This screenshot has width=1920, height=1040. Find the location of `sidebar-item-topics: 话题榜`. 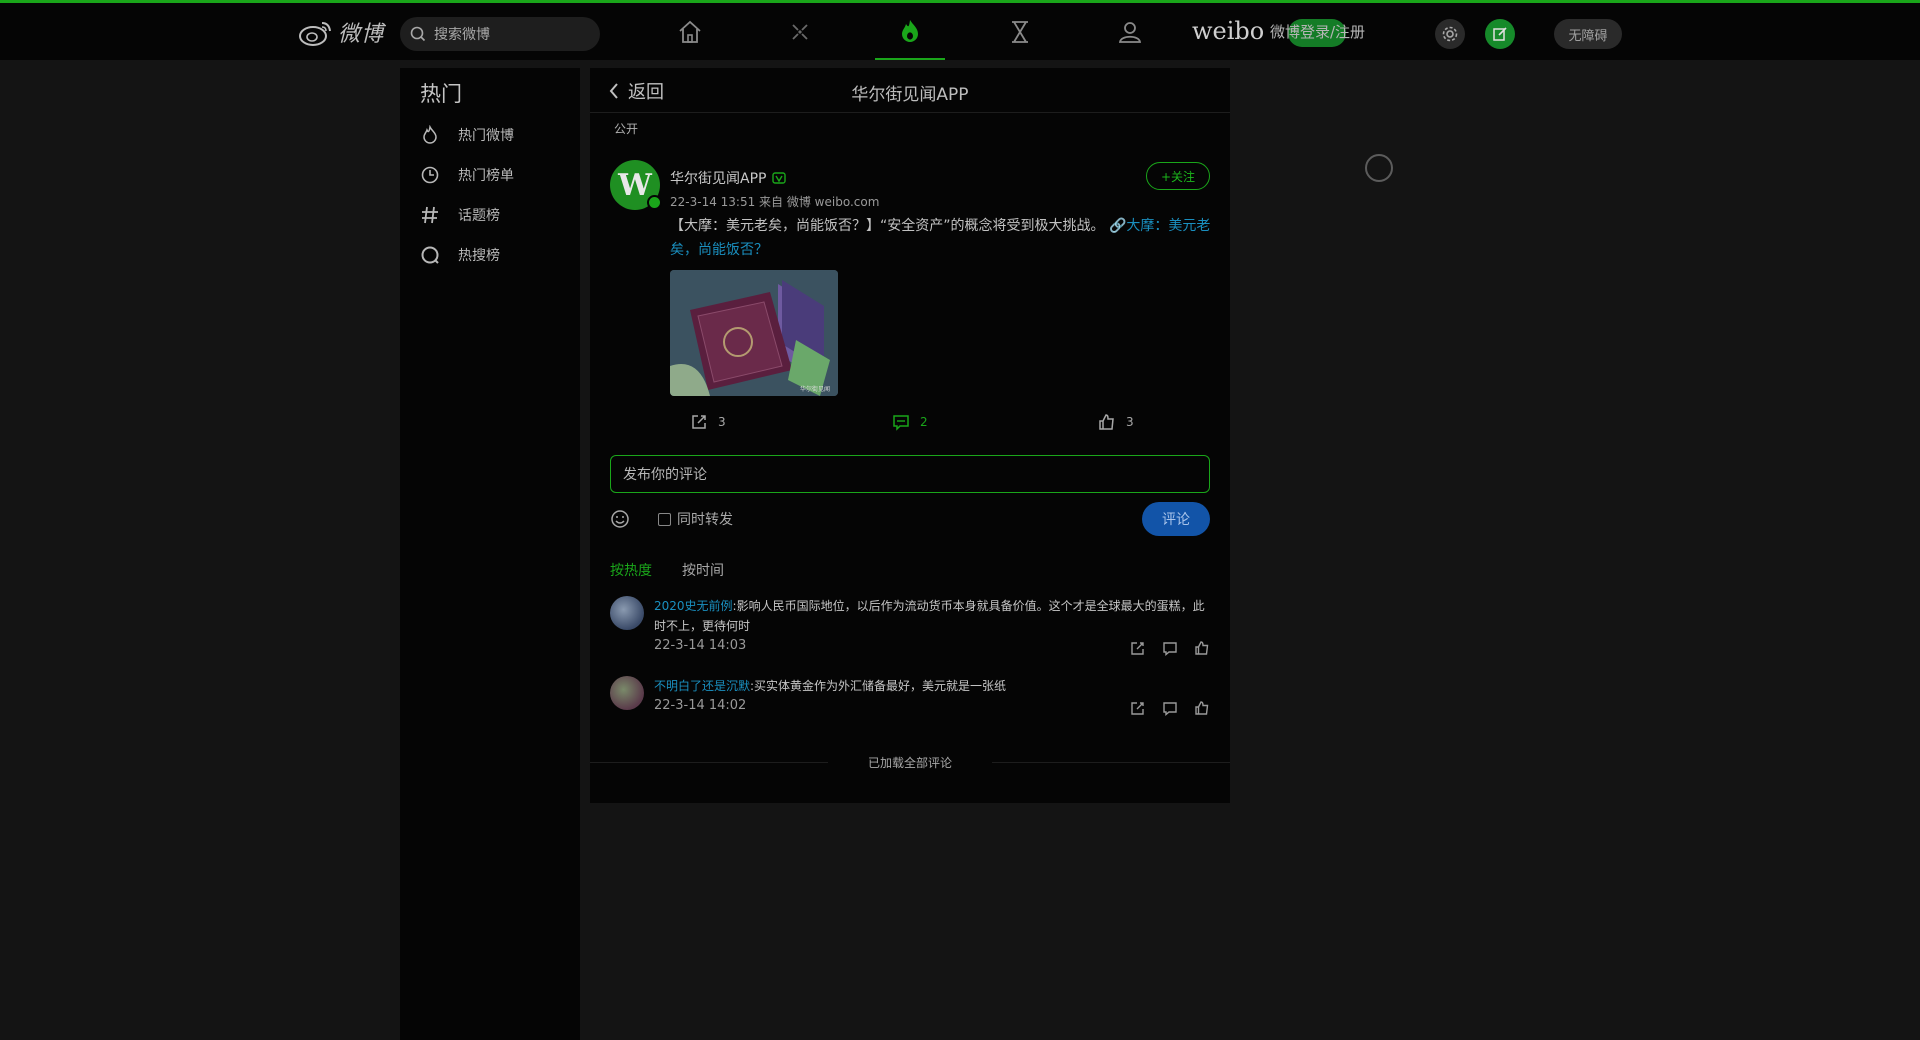

sidebar-item-topics: 话题榜 is located at coordinates (460, 215).